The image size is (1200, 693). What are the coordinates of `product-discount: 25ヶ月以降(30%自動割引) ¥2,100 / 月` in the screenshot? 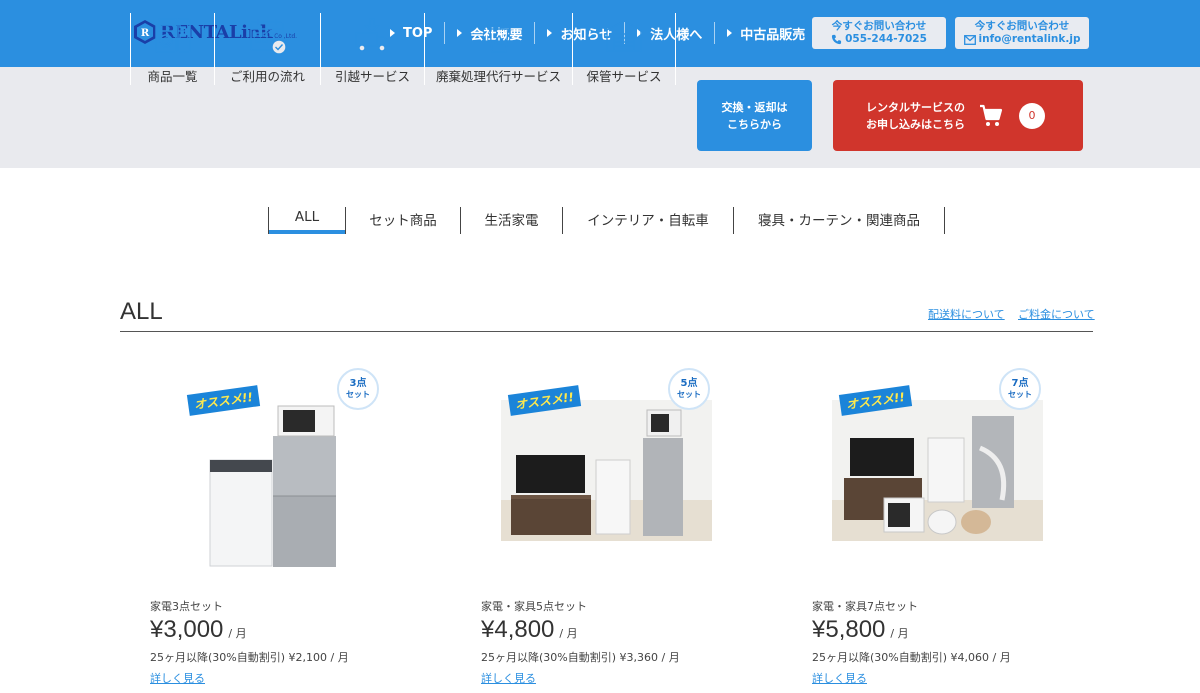 It's located at (249, 657).